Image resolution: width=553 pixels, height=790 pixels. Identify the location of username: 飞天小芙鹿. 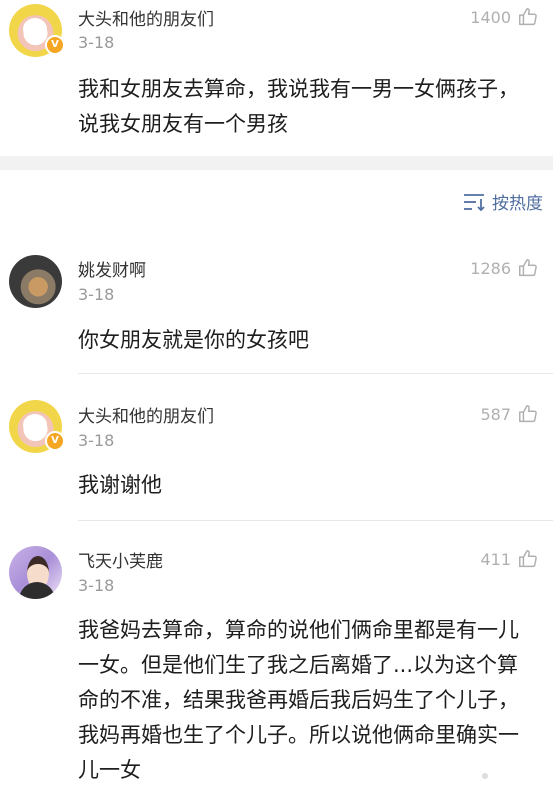
(120, 559).